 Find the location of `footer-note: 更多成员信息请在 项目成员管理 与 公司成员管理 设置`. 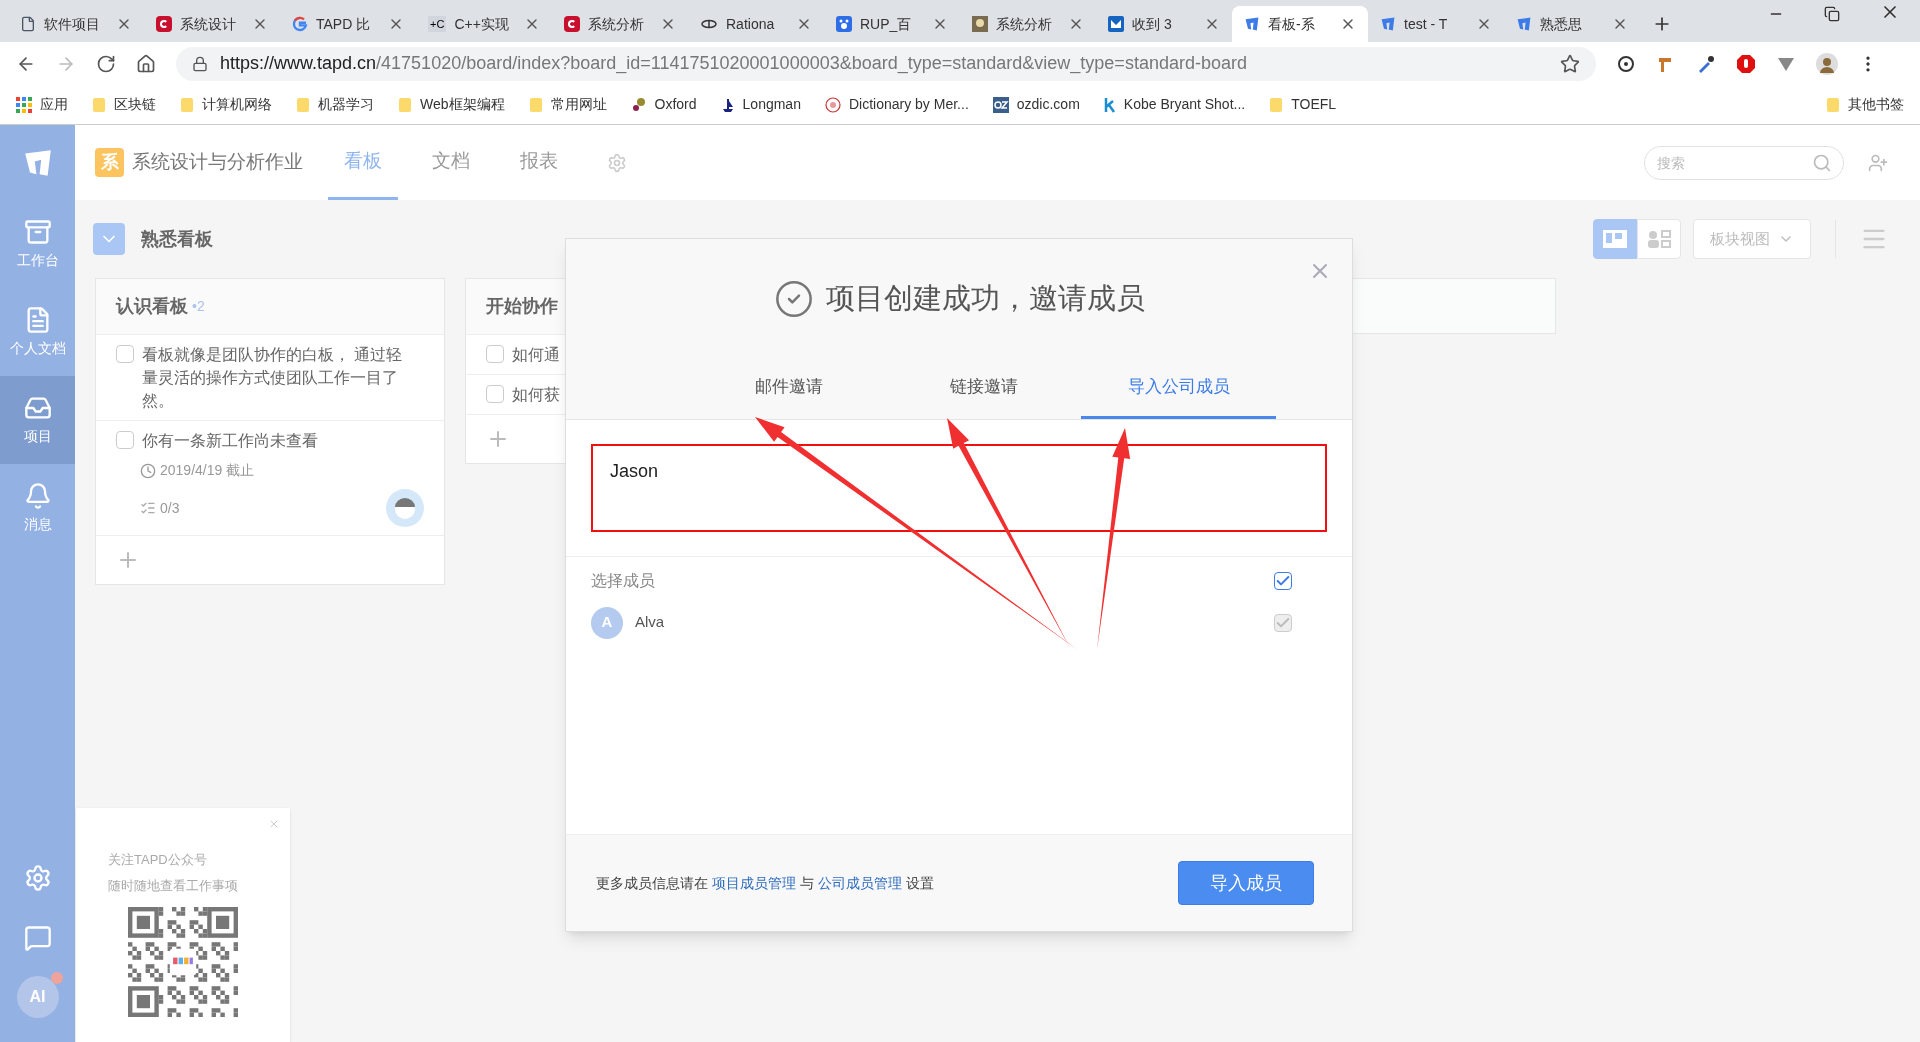

footer-note: 更多成员信息请在 项目成员管理 与 公司成员管理 设置 is located at coordinates (765, 883).